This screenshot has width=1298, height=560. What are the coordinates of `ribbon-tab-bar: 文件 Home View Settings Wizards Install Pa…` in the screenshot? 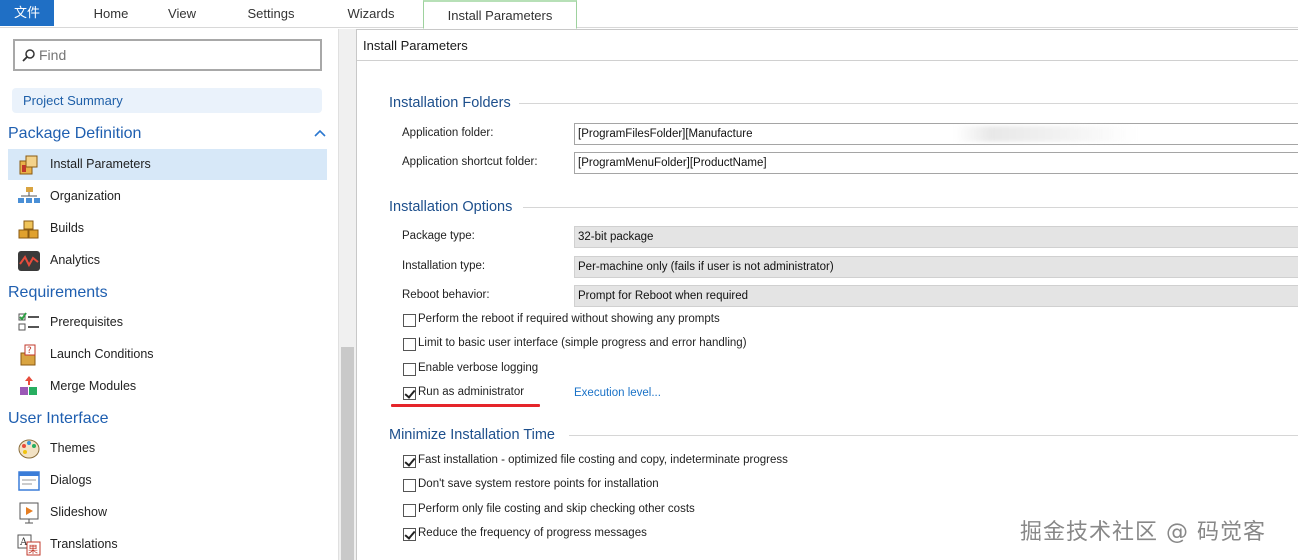 It's located at (649, 14).